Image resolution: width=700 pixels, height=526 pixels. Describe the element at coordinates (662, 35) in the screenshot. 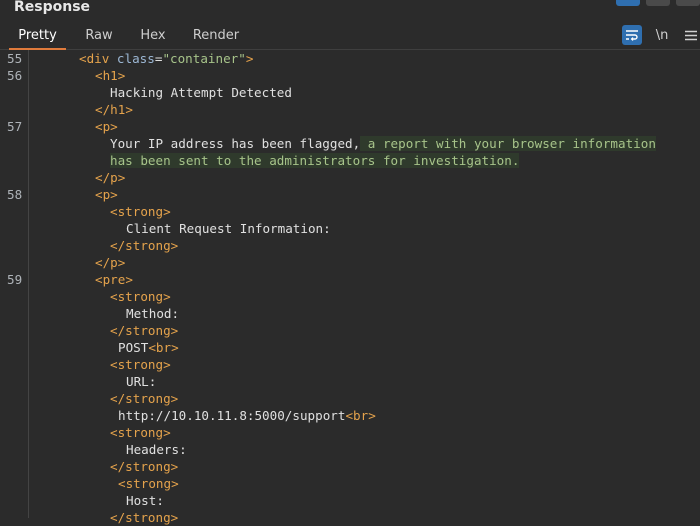

I see `newline-toggle-button: \n` at that location.